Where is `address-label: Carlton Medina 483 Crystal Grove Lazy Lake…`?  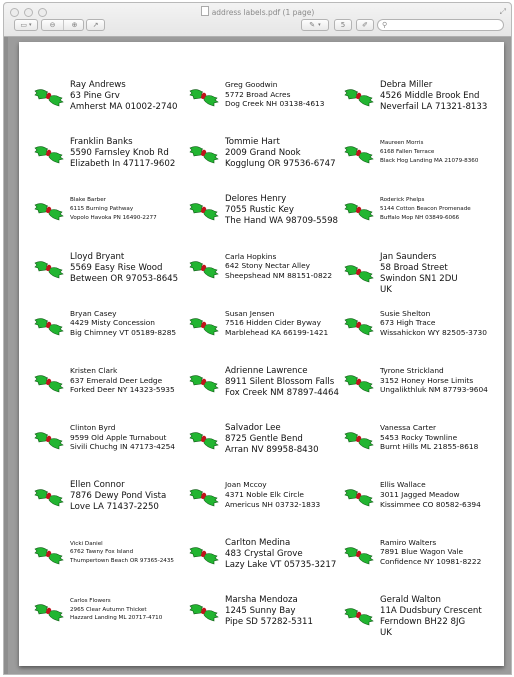 address-label: Carlton Medina 483 Crystal Grove Lazy Lake… is located at coordinates (269, 568).